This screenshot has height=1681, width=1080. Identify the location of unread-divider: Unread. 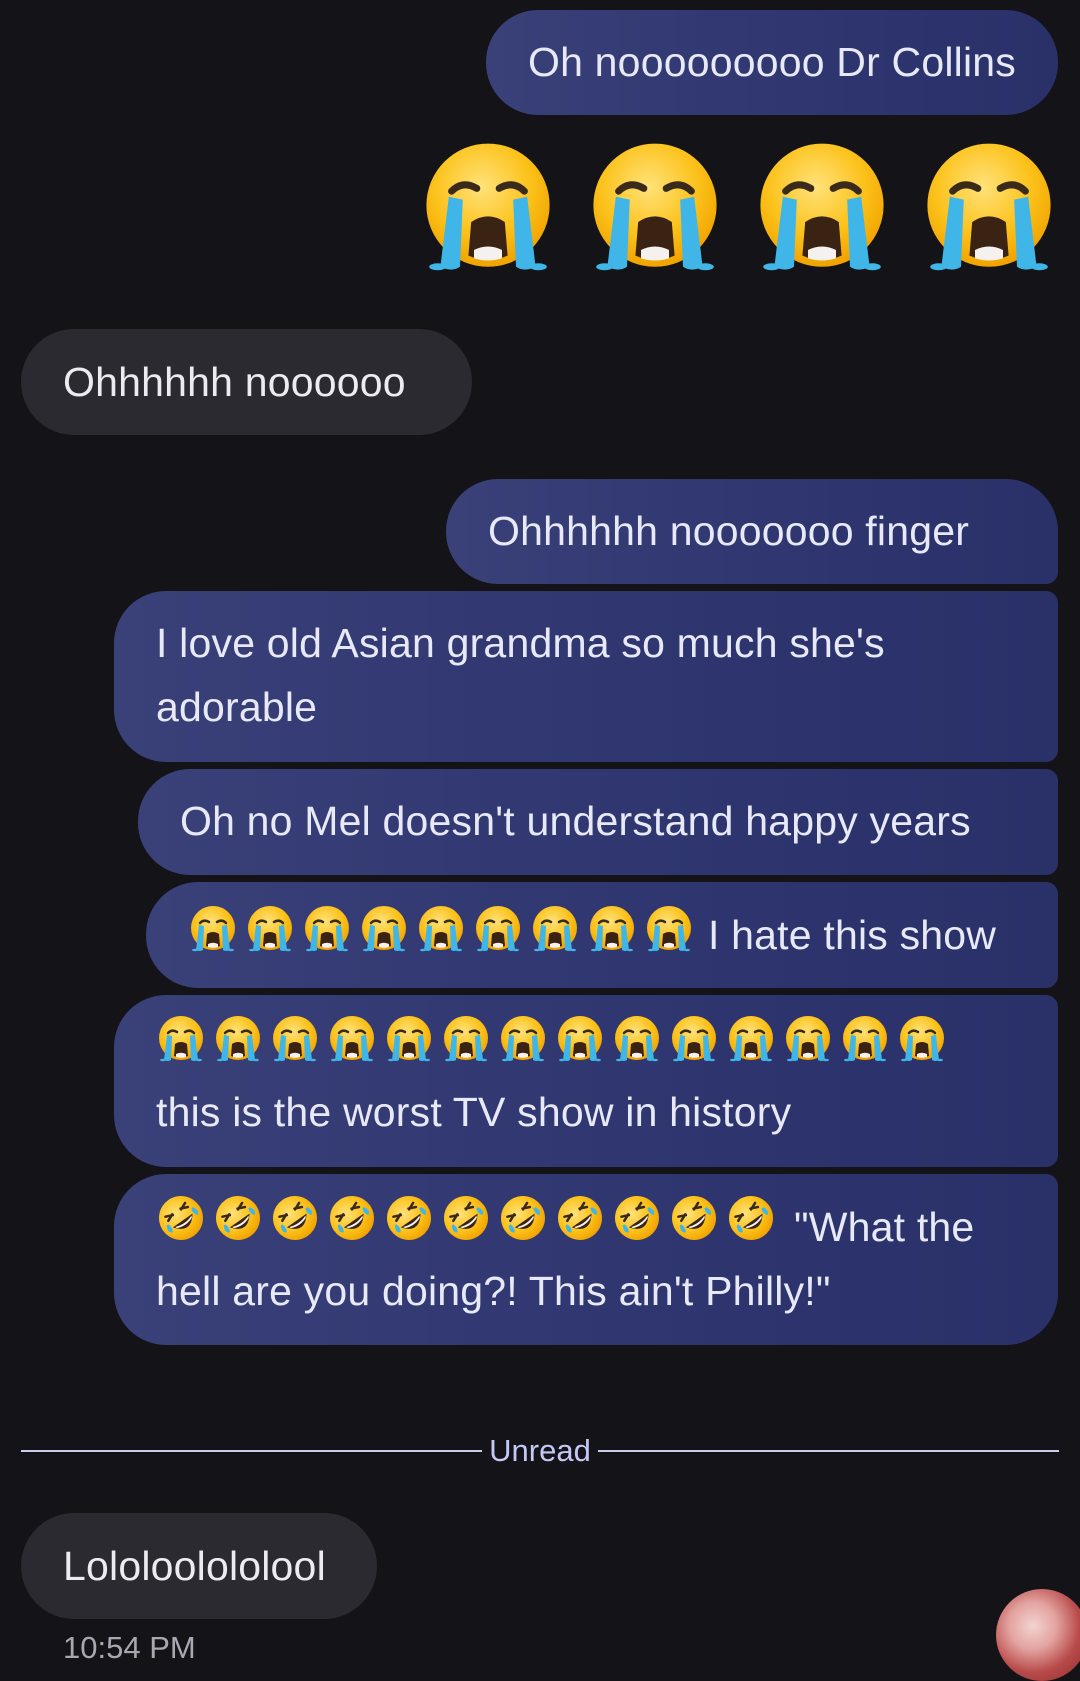
(540, 1451).